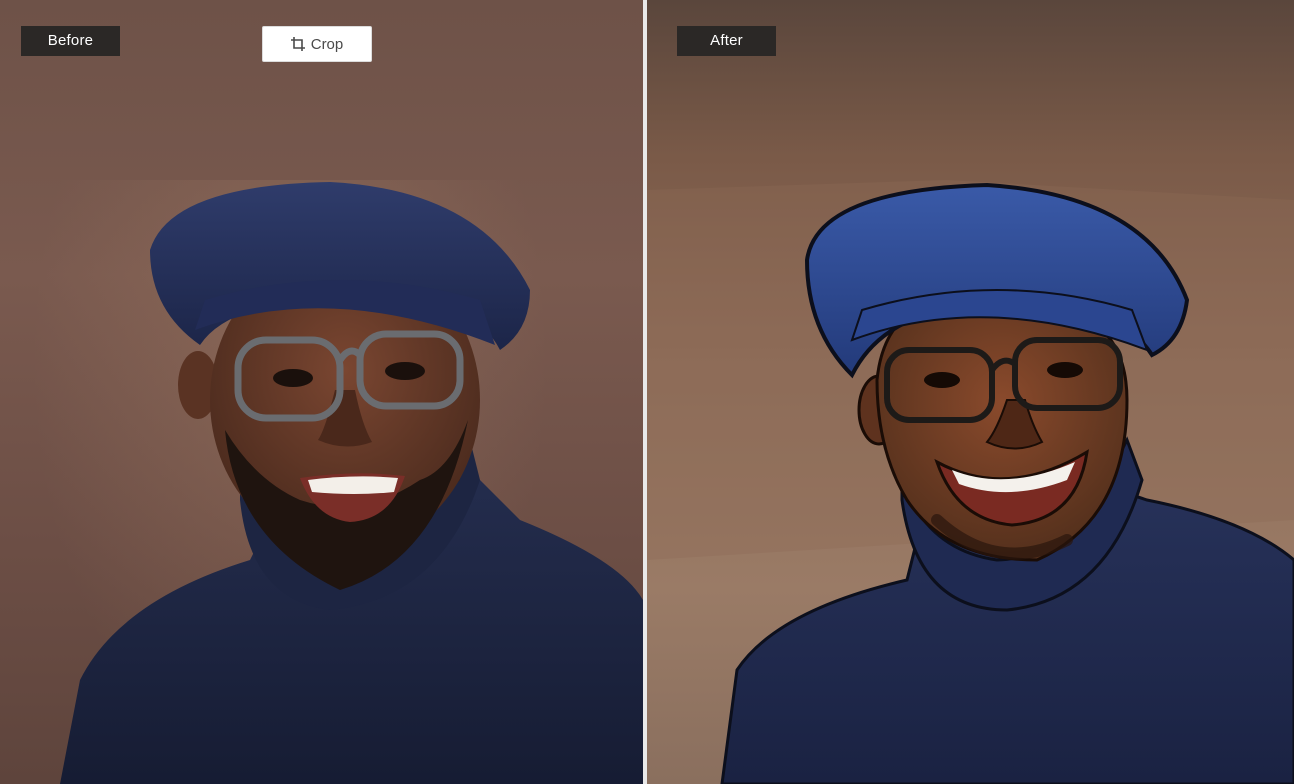  What do you see at coordinates (726, 41) in the screenshot?
I see `after-label: After` at bounding box center [726, 41].